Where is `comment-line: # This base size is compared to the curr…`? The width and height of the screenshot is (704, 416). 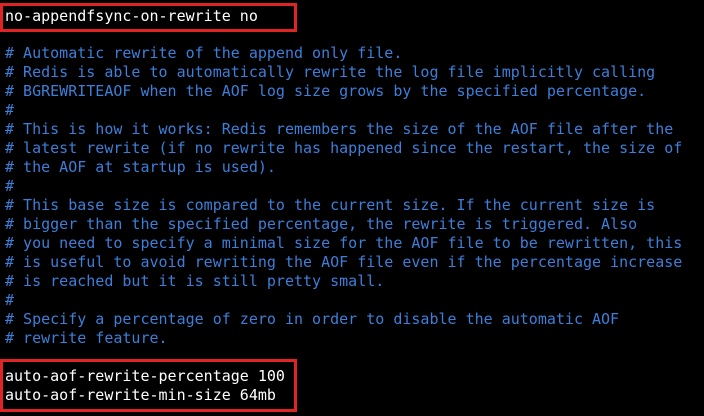 comment-line: # This base size is compared to the curr… is located at coordinates (330, 205).